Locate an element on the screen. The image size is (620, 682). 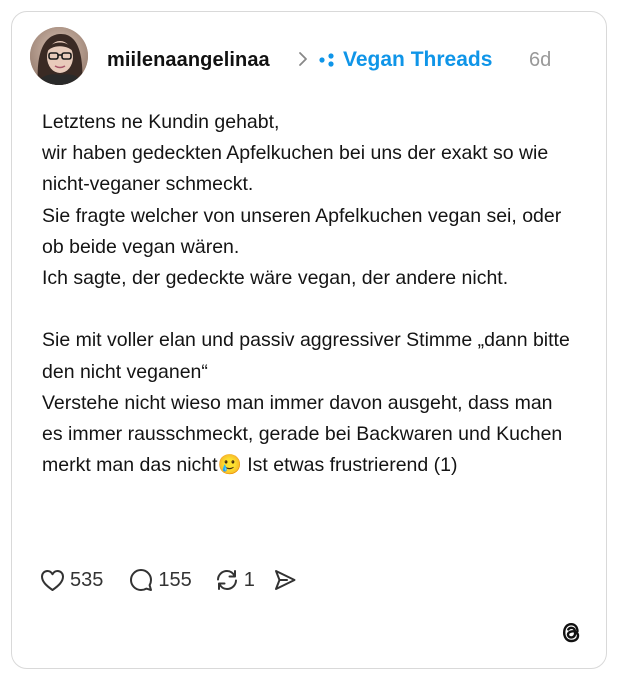
reply-count: 155 is located at coordinates (175, 579).